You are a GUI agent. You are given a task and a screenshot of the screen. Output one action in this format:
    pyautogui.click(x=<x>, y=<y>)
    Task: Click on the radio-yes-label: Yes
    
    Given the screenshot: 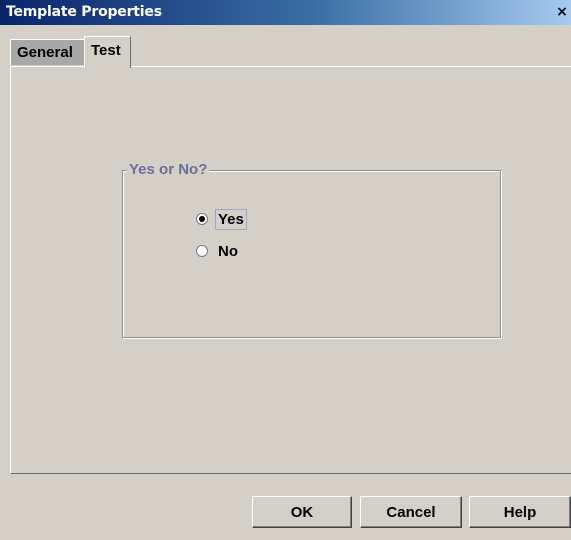 What is the action you would take?
    pyautogui.click(x=231, y=219)
    